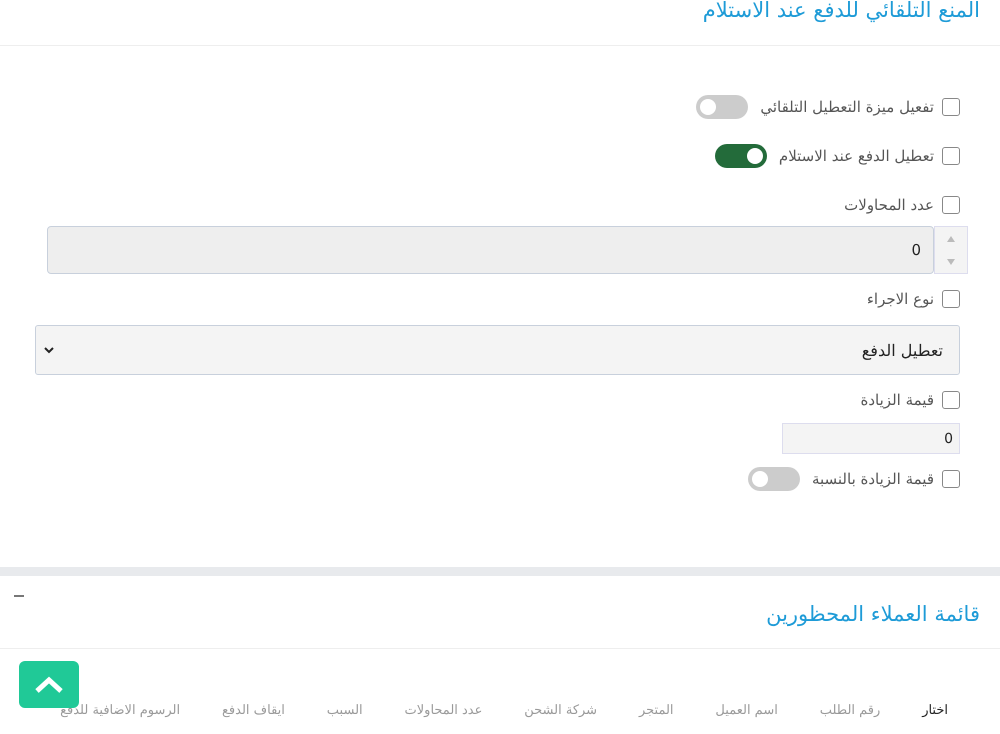 Image resolution: width=1000 pixels, height=734 pixels. What do you see at coordinates (856, 155) in the screenshot?
I see `field-label: تعطيل الدفع عند الاستلام` at bounding box center [856, 155].